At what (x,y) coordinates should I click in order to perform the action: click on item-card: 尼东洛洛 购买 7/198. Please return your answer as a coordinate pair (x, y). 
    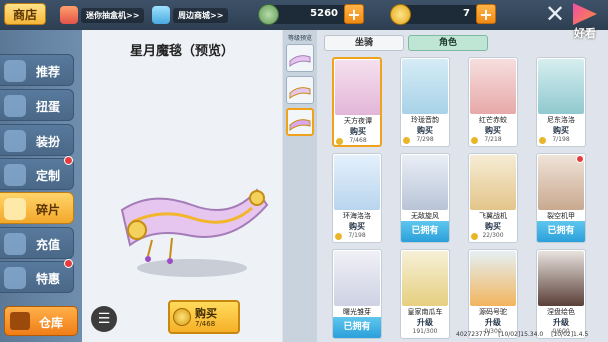
    Looking at the image, I should click on (561, 102).